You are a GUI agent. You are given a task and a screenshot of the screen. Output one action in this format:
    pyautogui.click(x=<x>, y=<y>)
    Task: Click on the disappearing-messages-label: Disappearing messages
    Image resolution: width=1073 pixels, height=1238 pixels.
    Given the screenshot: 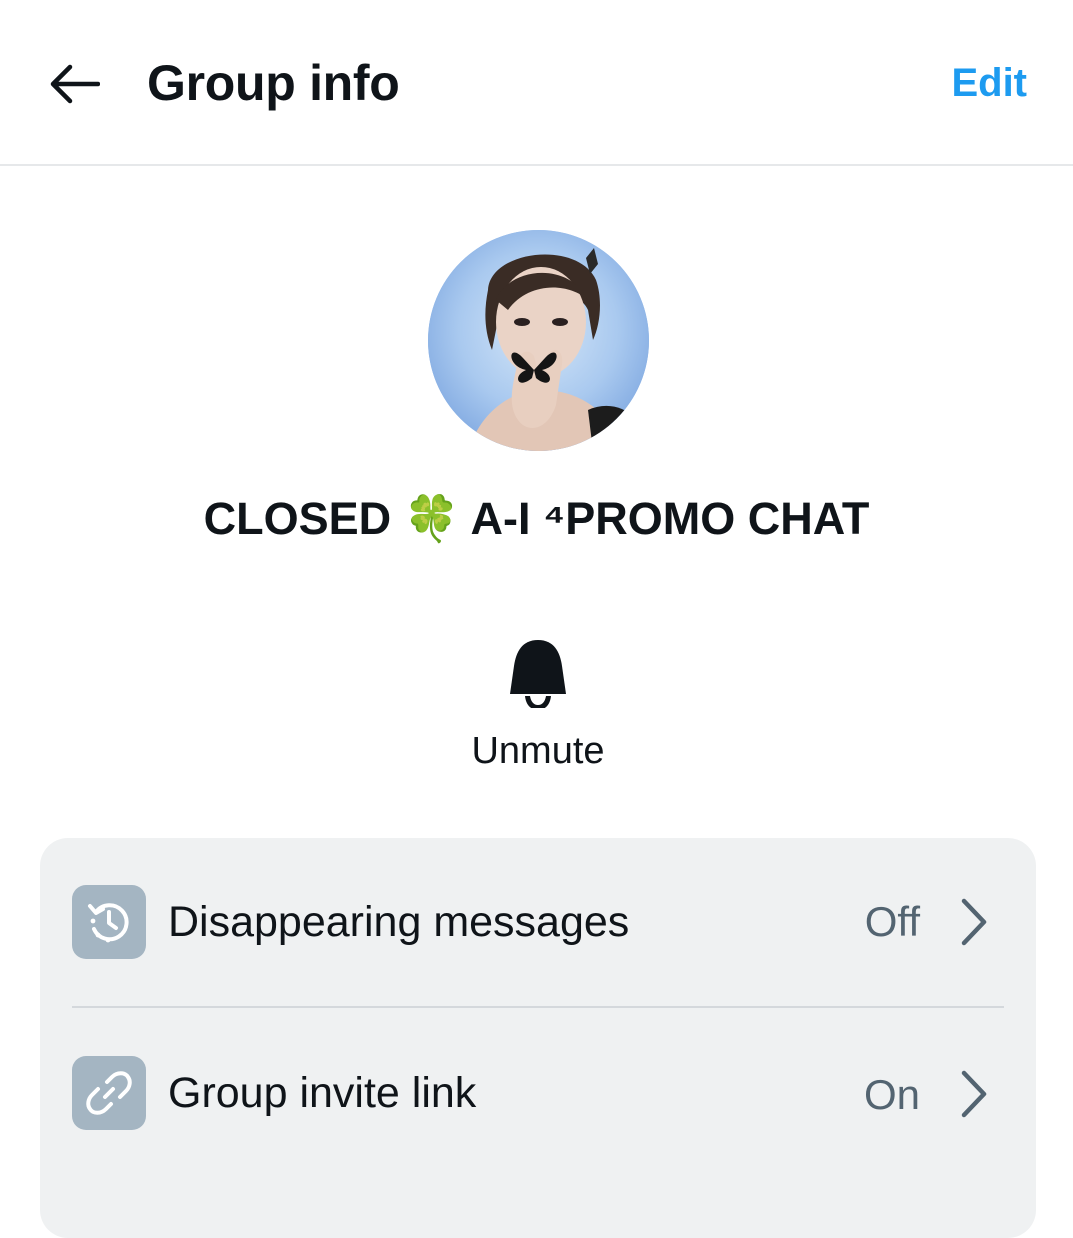 What is the action you would take?
    pyautogui.click(x=399, y=922)
    